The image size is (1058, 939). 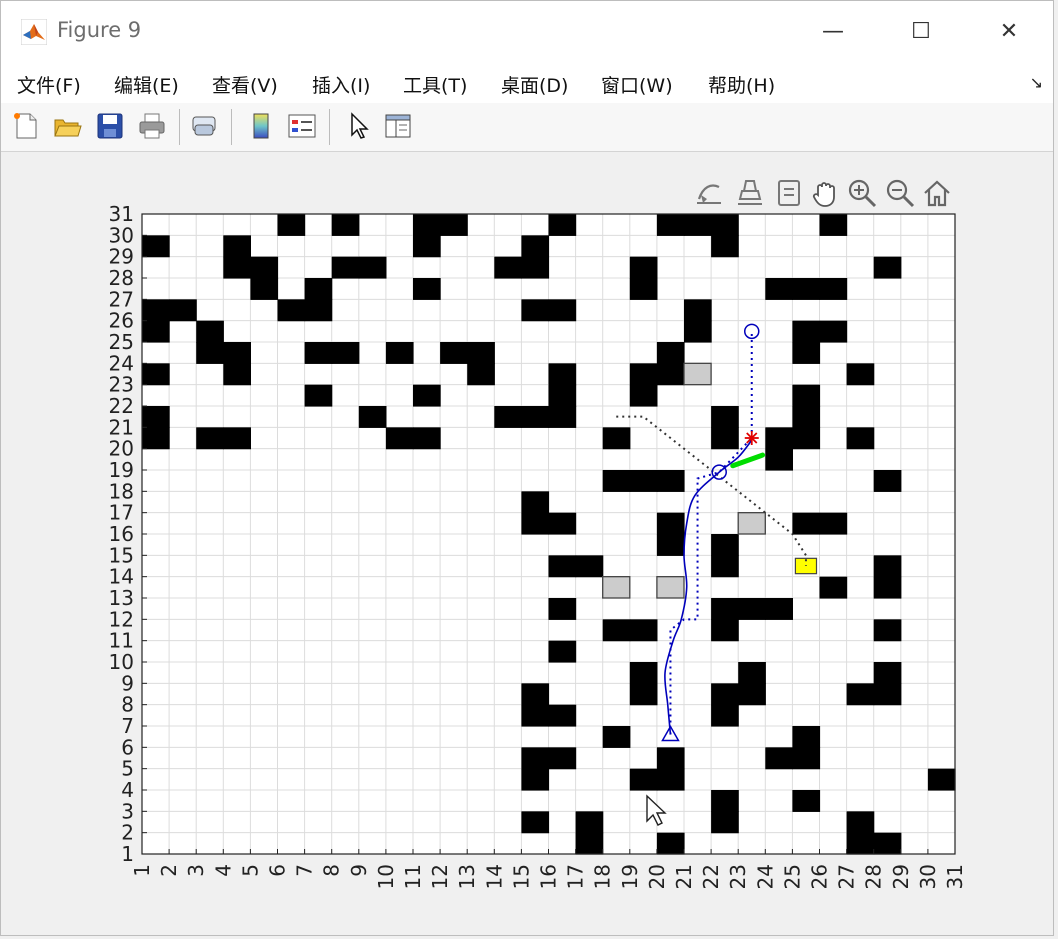 What do you see at coordinates (121, 470) in the screenshot?
I see `y-tick-label: 19` at bounding box center [121, 470].